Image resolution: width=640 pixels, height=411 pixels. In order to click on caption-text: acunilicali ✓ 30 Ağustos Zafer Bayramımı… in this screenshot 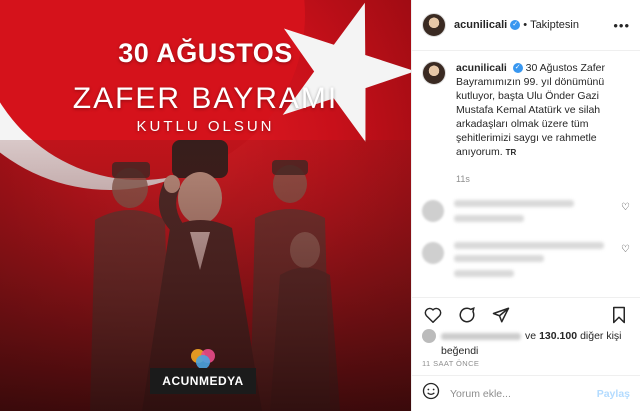, I will do `click(543, 110)`.